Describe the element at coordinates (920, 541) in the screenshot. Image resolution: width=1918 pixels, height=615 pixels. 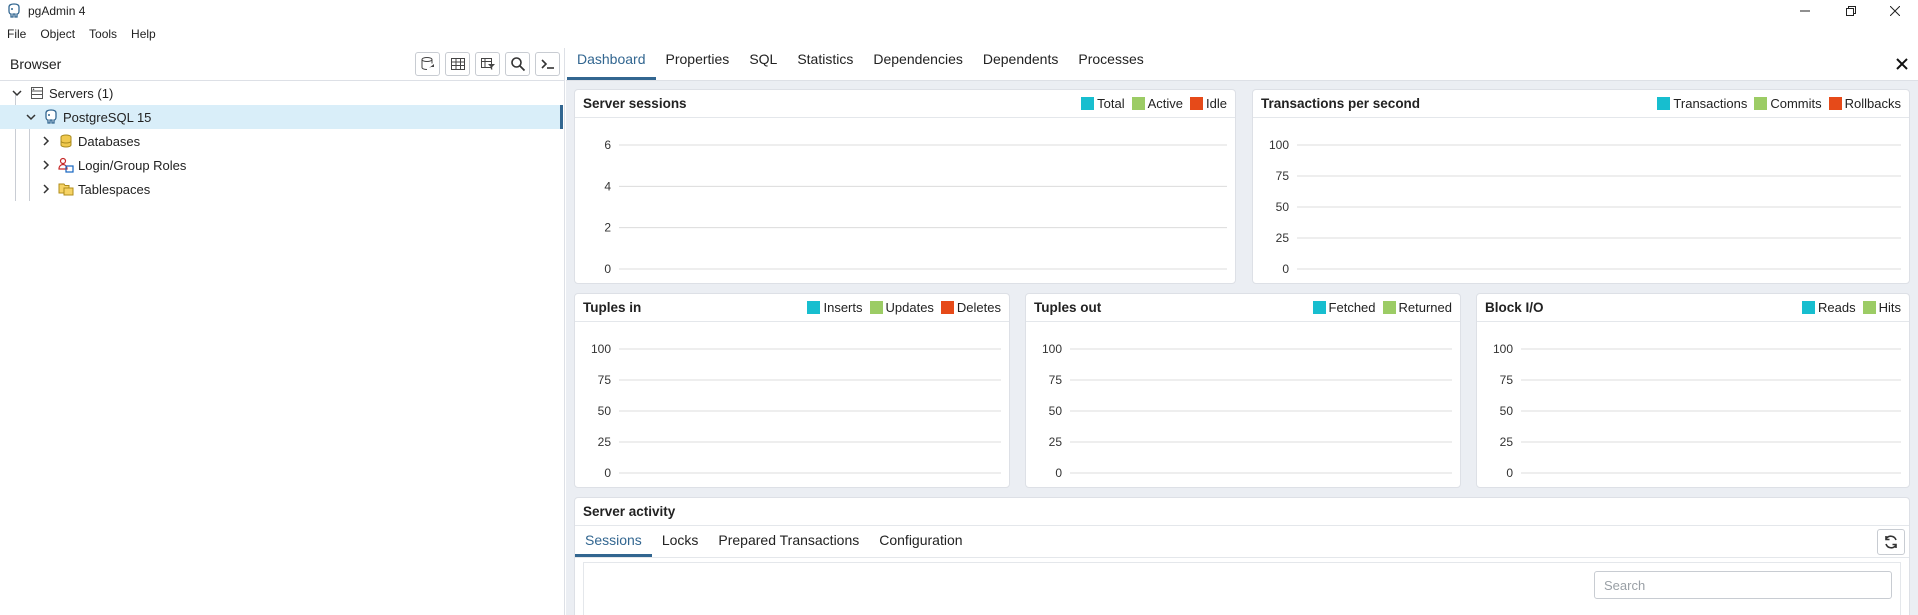
I see `tab-configuration: Configuration` at that location.